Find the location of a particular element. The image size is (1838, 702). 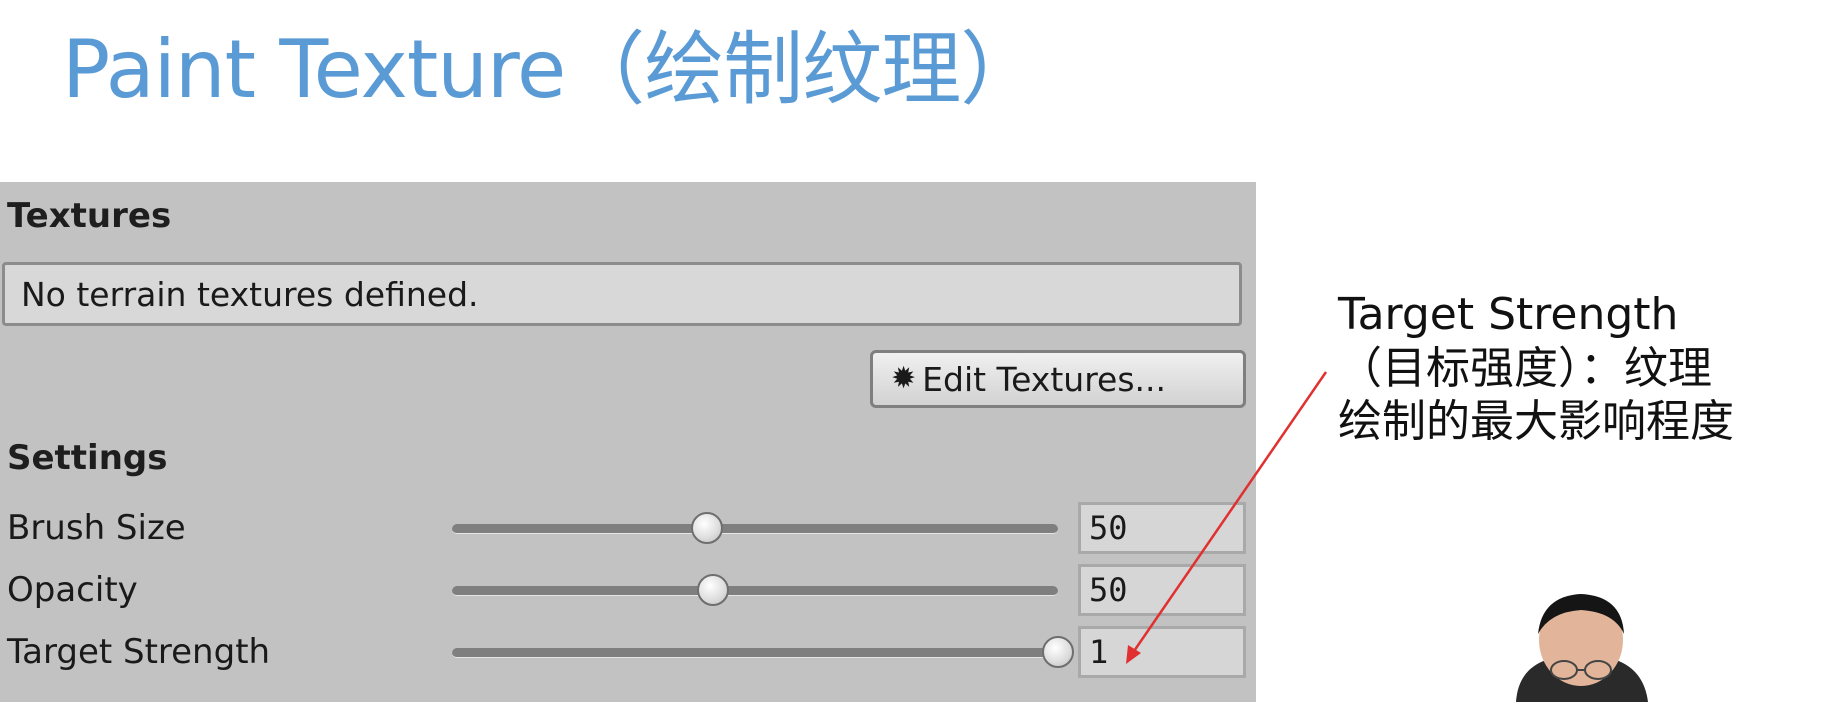

annotation-line-3: 绘制的最大影响程度 is located at coordinates (1536, 422).